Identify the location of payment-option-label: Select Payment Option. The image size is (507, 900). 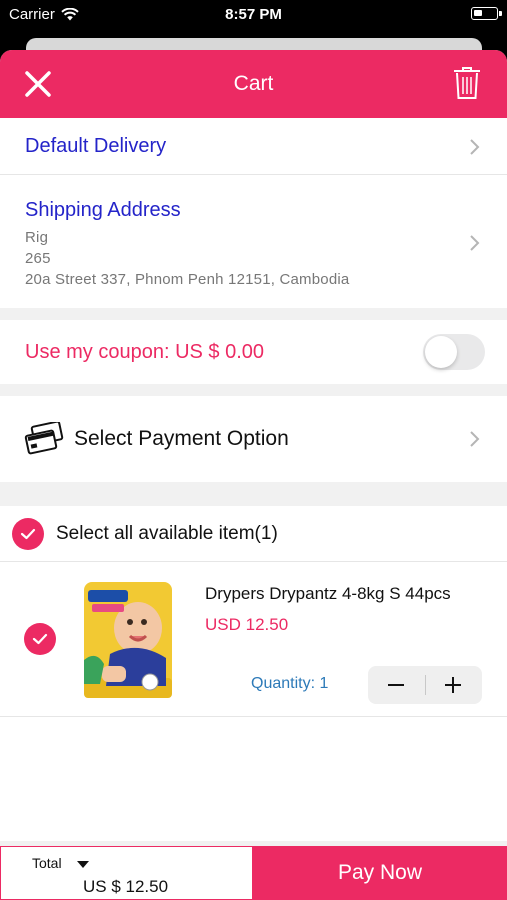
(181, 438).